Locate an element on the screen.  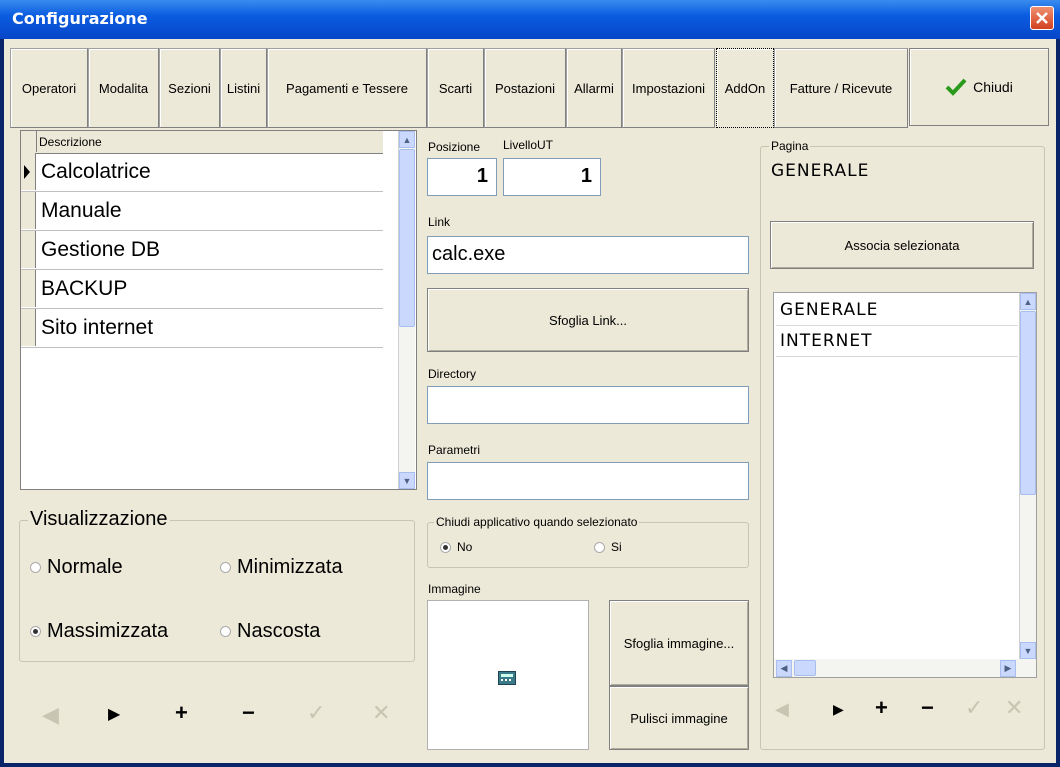
immagine-label: Immagine is located at coordinates (454, 589).